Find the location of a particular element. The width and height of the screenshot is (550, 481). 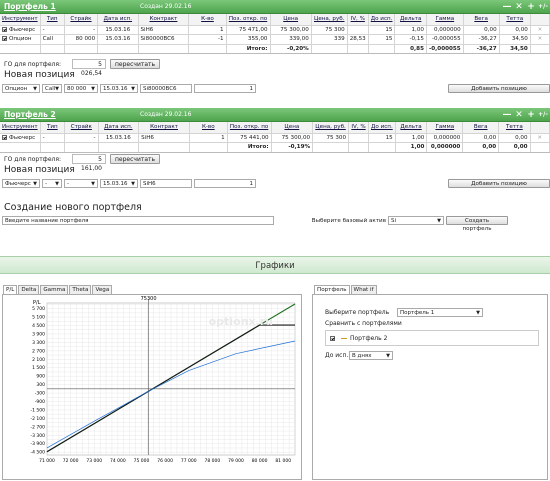

right-tab: What if is located at coordinates (363, 289).